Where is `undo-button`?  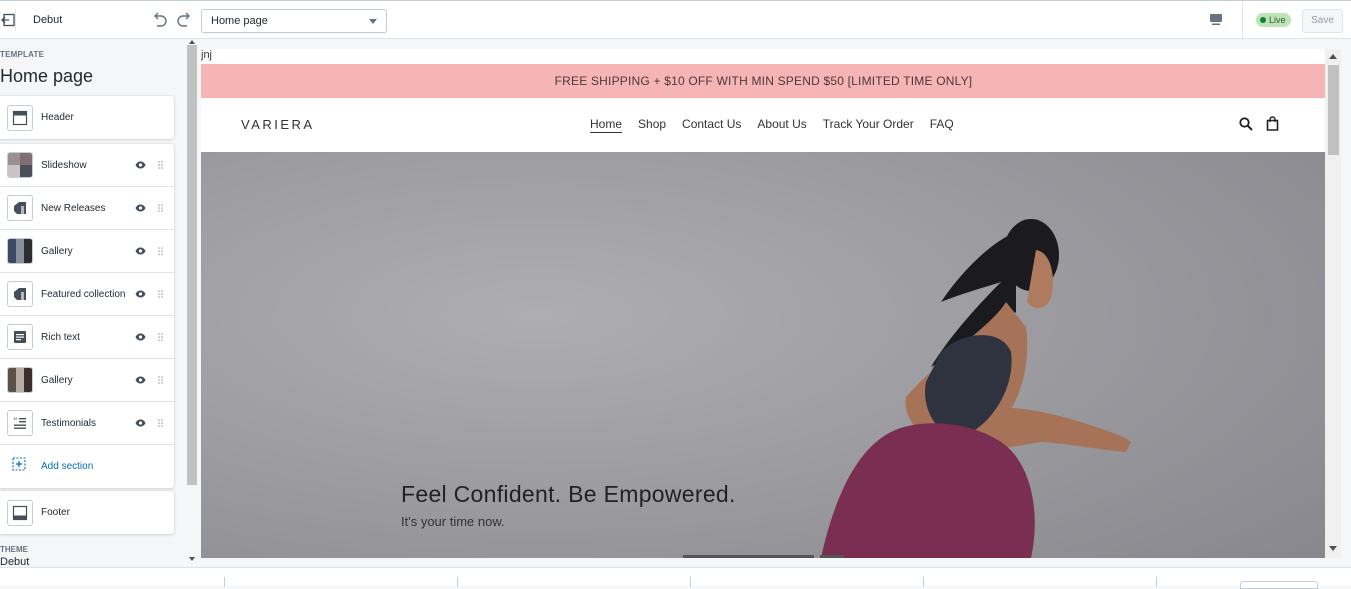 undo-button is located at coordinates (159, 22).